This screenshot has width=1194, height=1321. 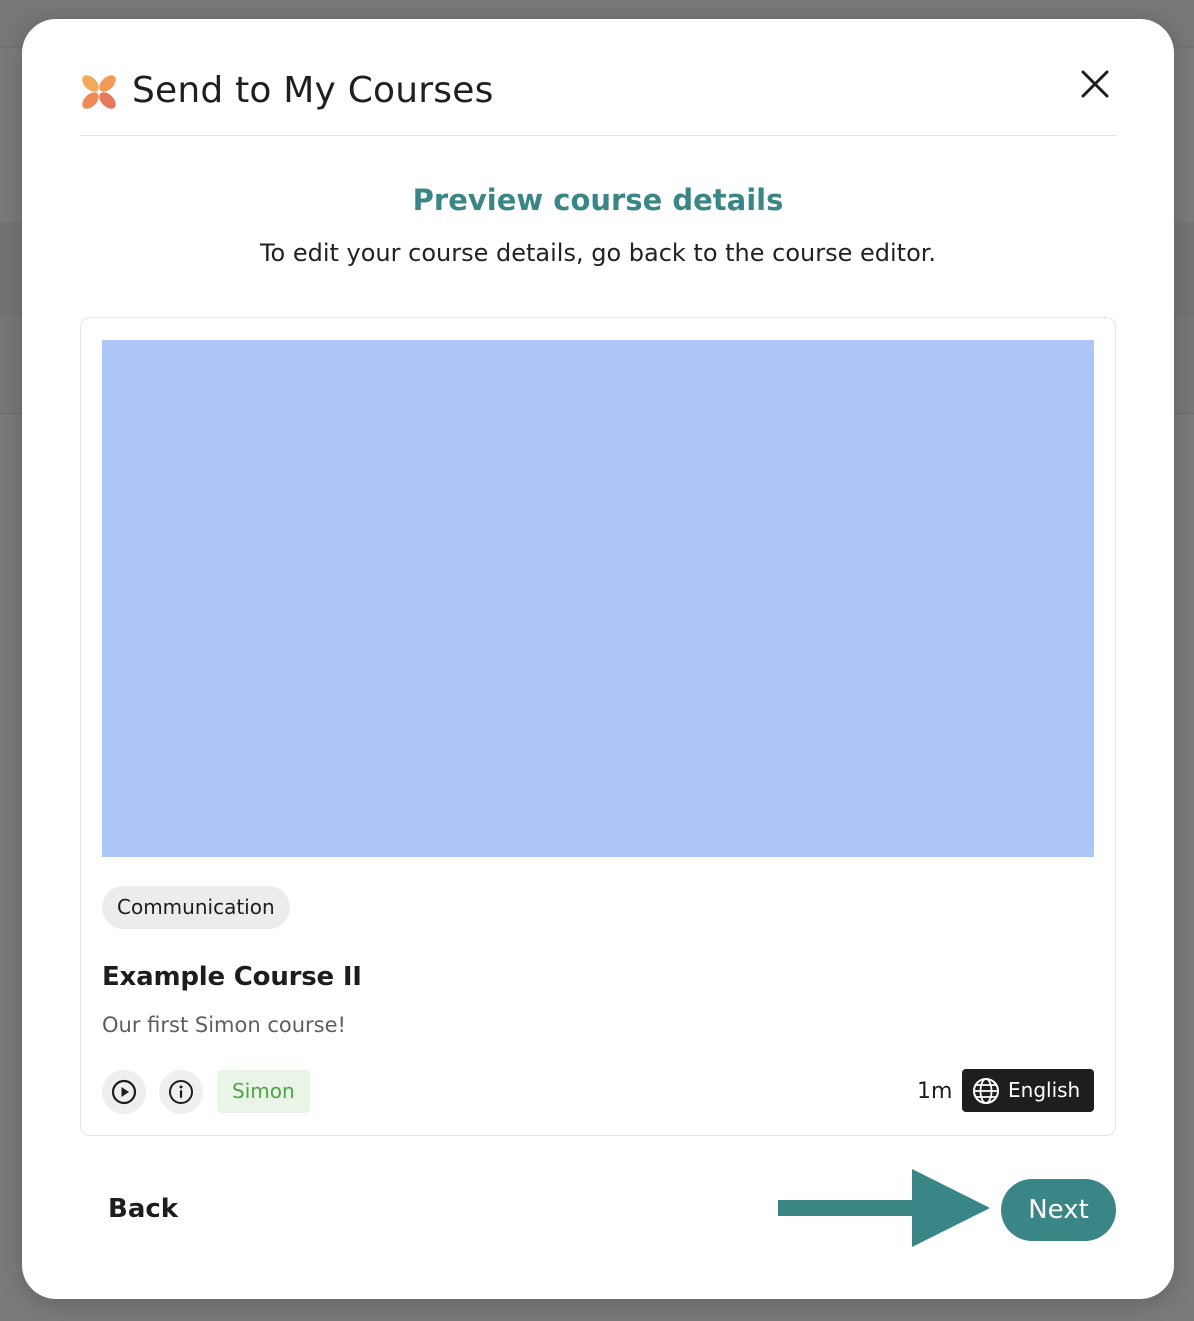 What do you see at coordinates (1044, 1090) in the screenshot?
I see `language-label: English` at bounding box center [1044, 1090].